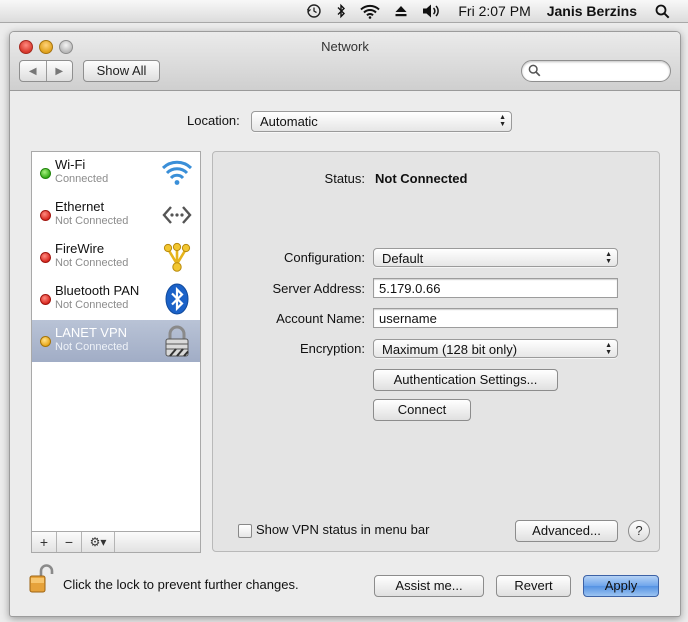 The image size is (688, 622). Describe the element at coordinates (70, 164) in the screenshot. I see `service-name: Wi-Fi` at that location.